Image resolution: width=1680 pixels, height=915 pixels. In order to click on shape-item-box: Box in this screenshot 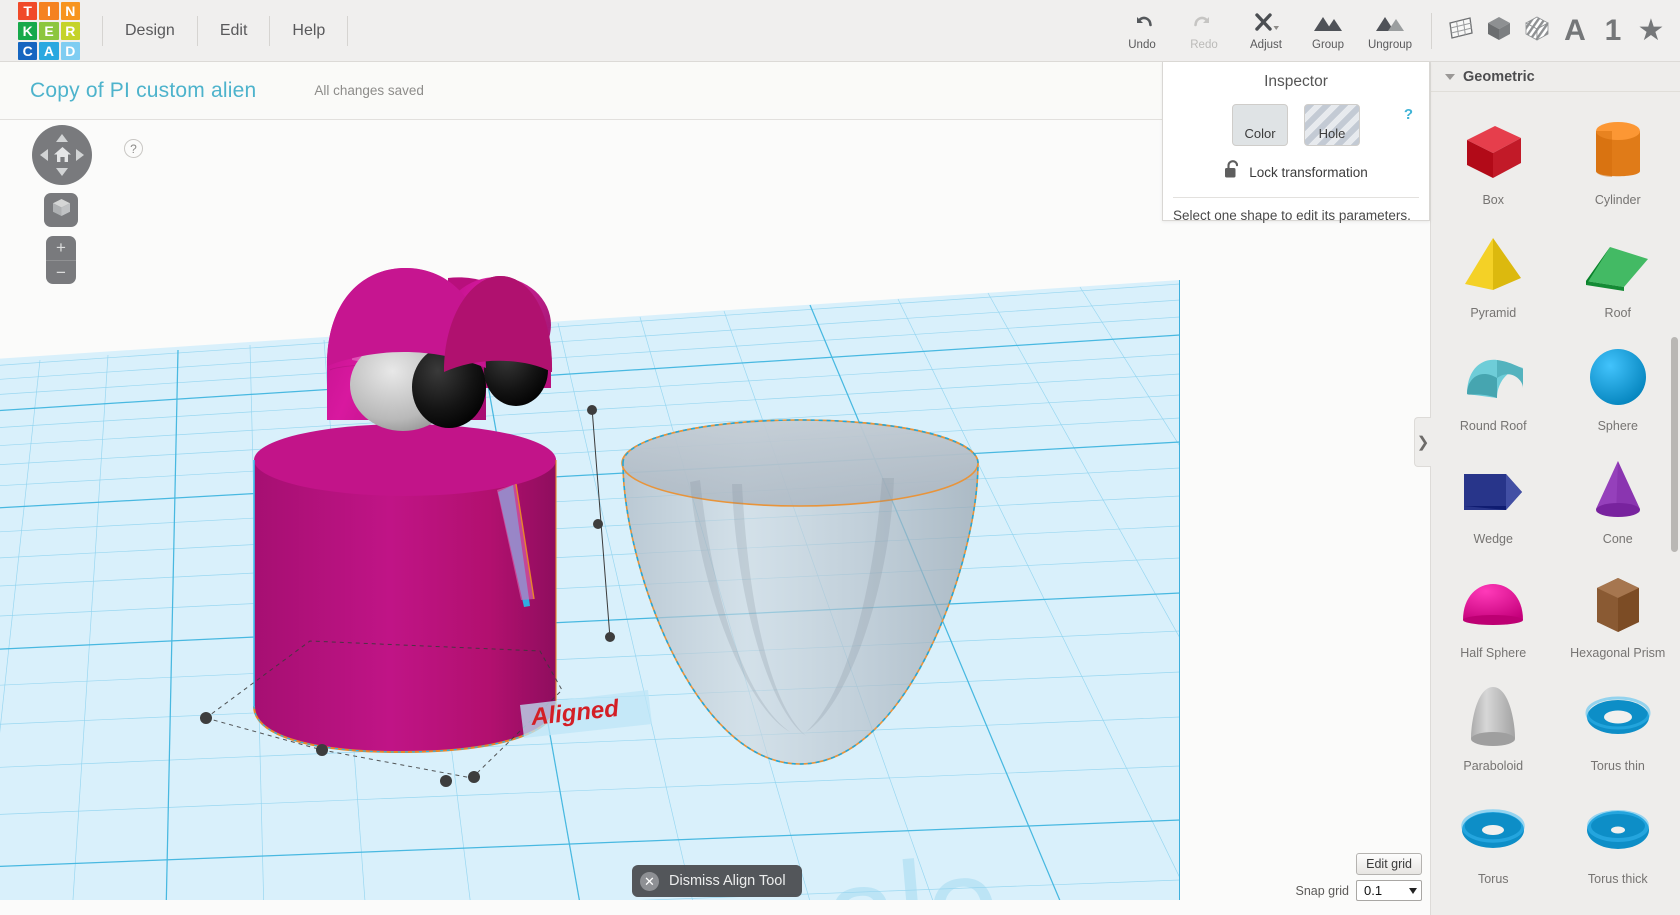, I will do `click(1493, 156)`.